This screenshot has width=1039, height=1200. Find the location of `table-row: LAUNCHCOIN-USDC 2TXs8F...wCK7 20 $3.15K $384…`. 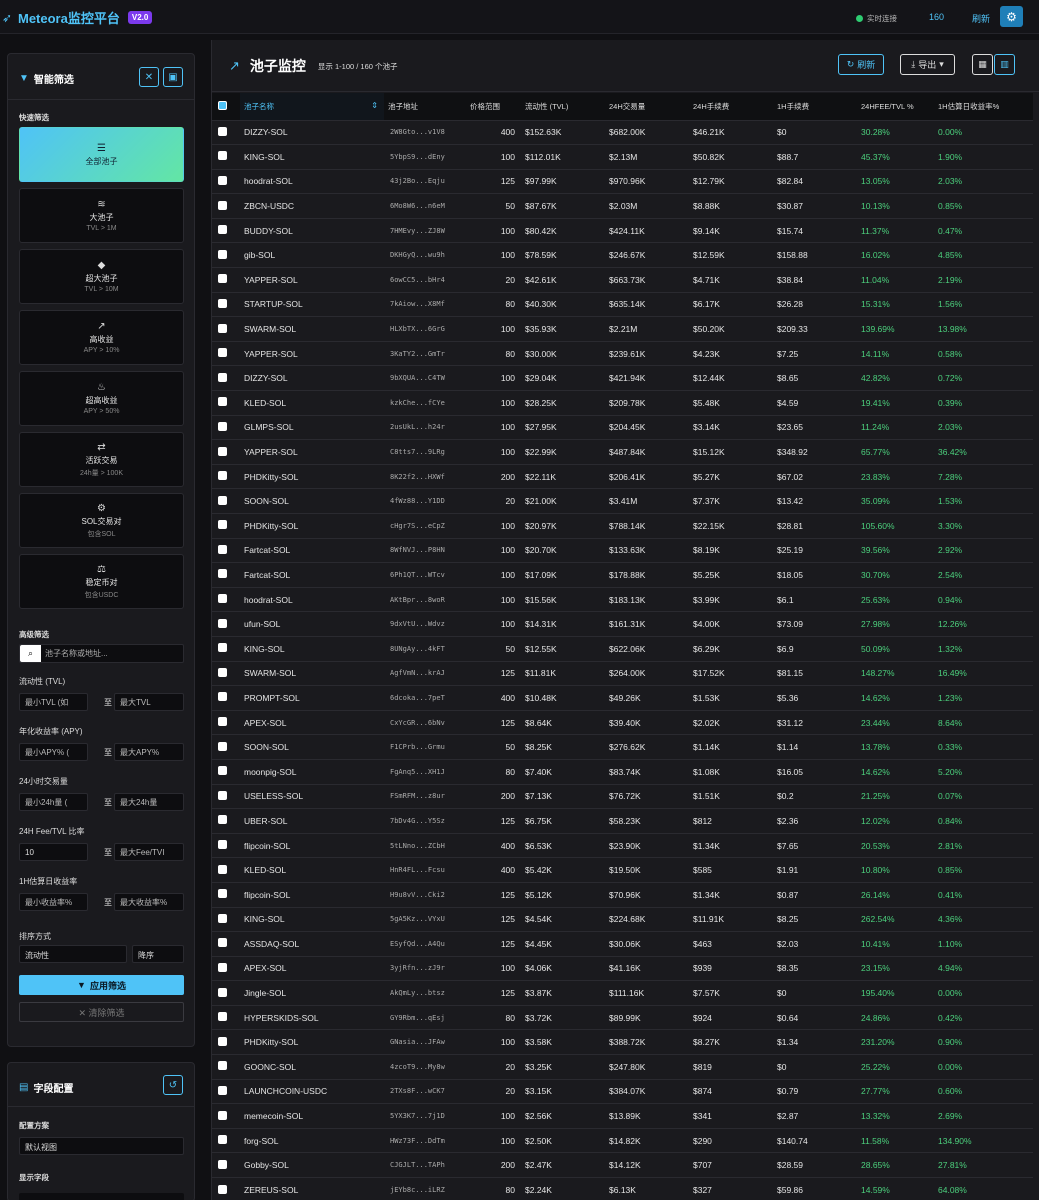

table-row: LAUNCHCOIN-USDC 2TXs8F...wCK7 20 $3.15K $384… is located at coordinates (622, 1091).